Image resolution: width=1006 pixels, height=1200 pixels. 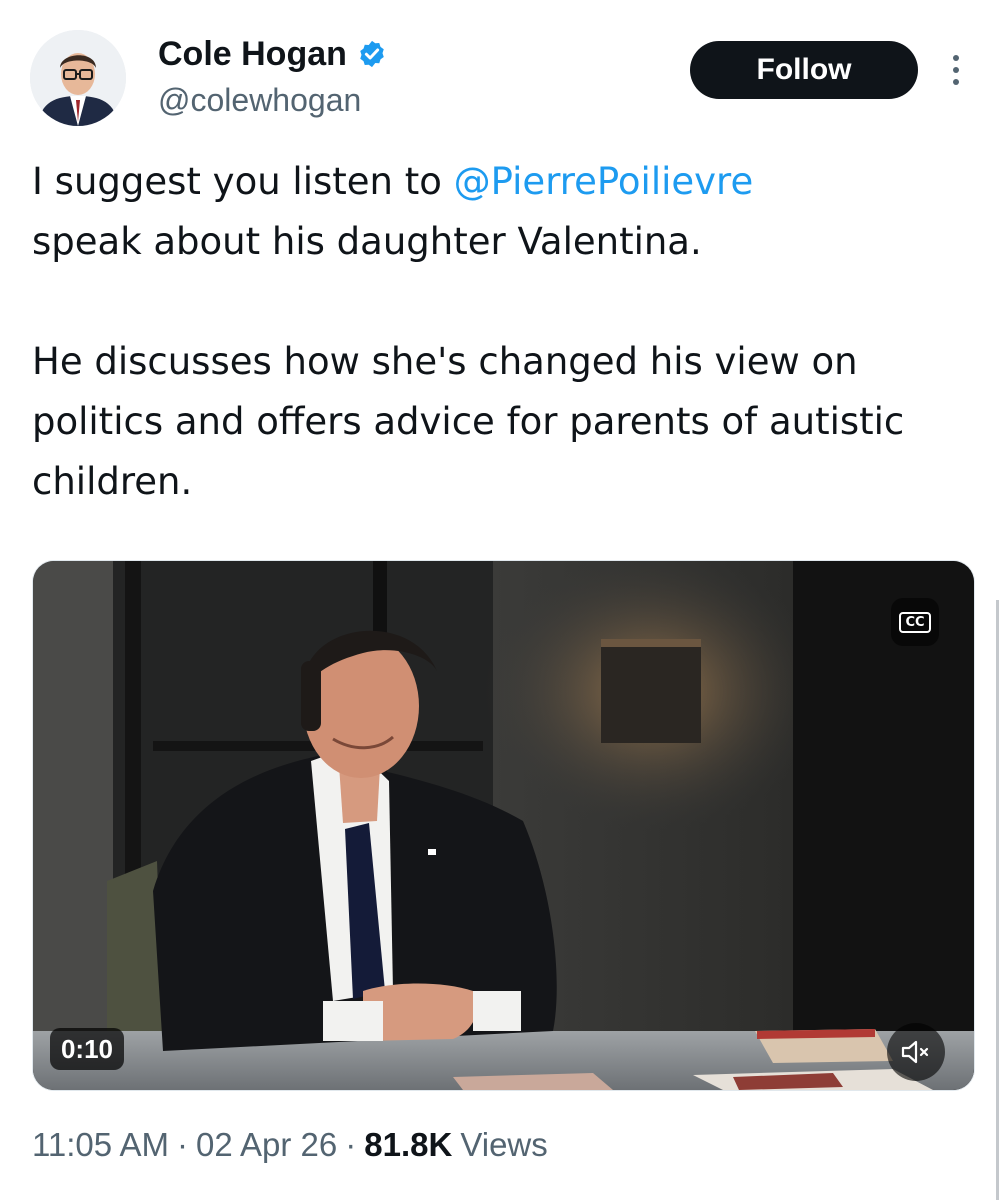 I want to click on mention-link: @PierrePoilievre, so click(x=604, y=181).